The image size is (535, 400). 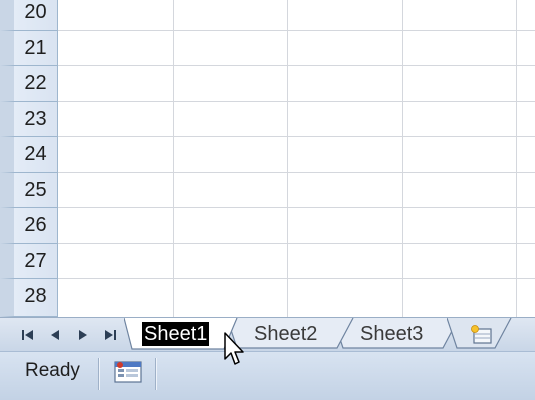 What do you see at coordinates (35, 12) in the screenshot?
I see `row-number: 20` at bounding box center [35, 12].